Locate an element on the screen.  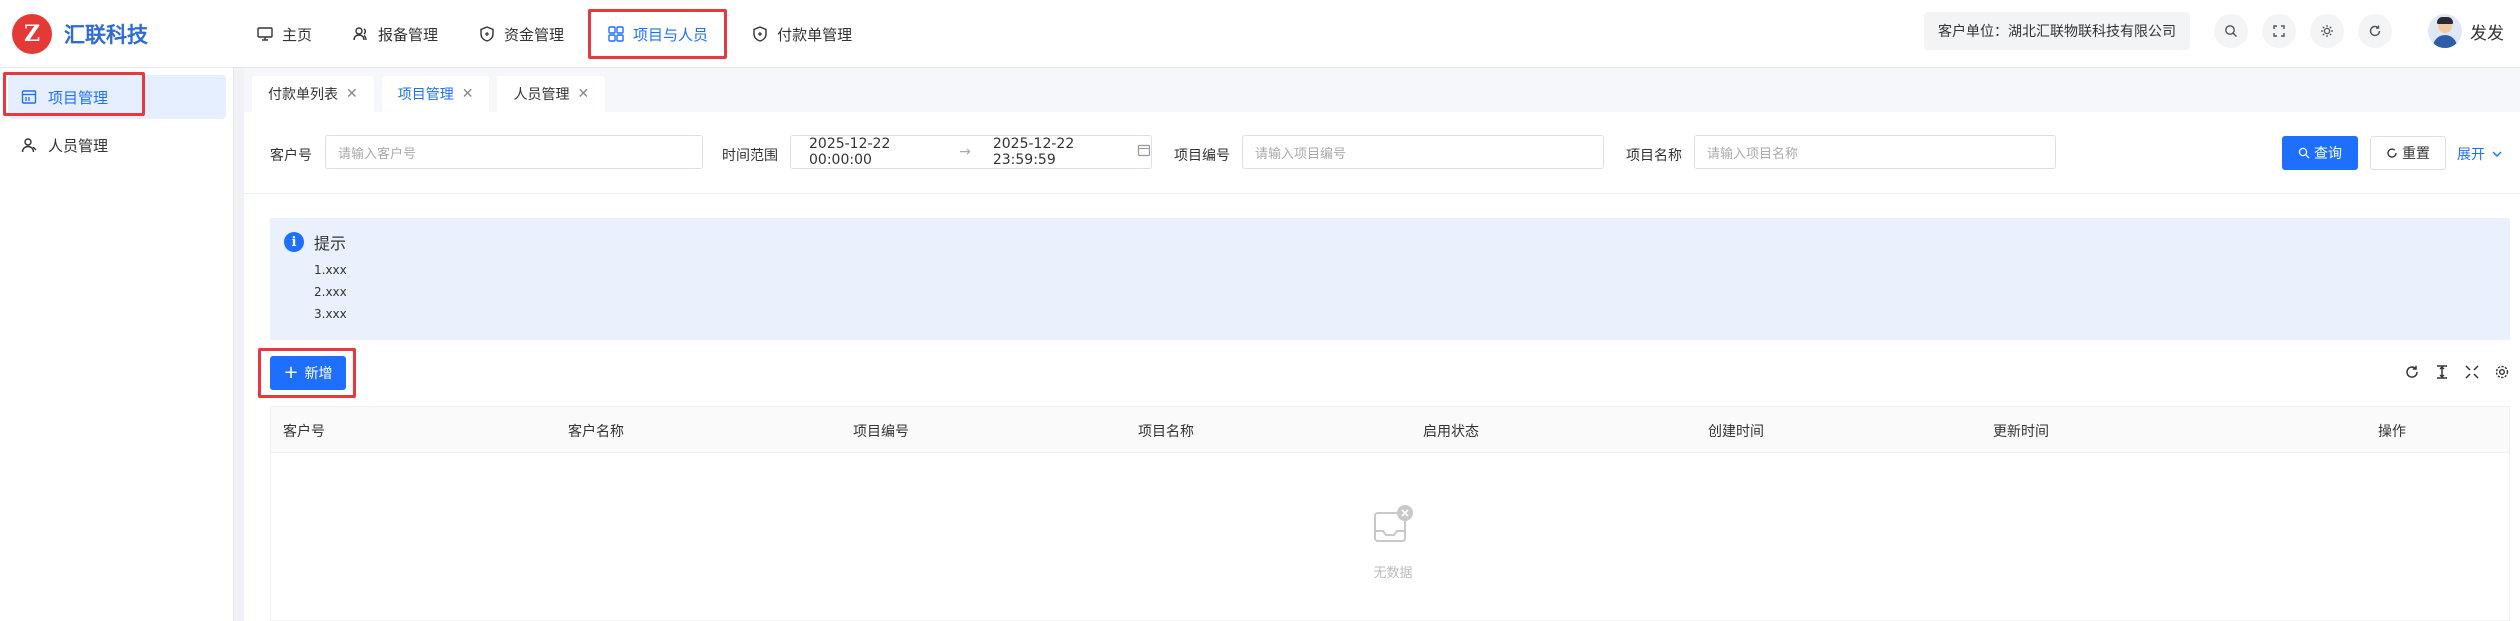
expand-label: 展开 is located at coordinates (2471, 155).